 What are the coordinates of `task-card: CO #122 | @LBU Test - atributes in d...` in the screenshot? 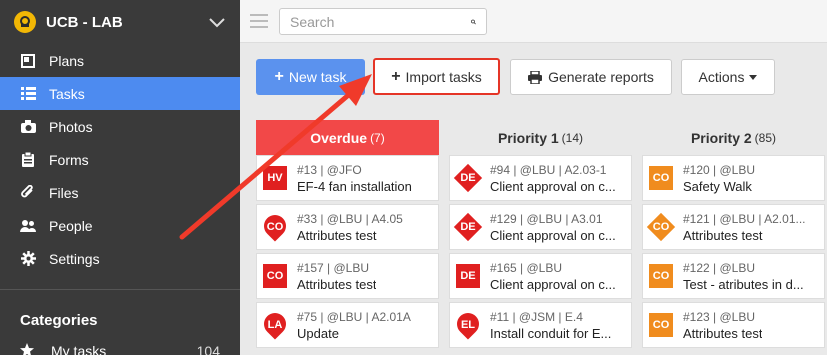 It's located at (733, 276).